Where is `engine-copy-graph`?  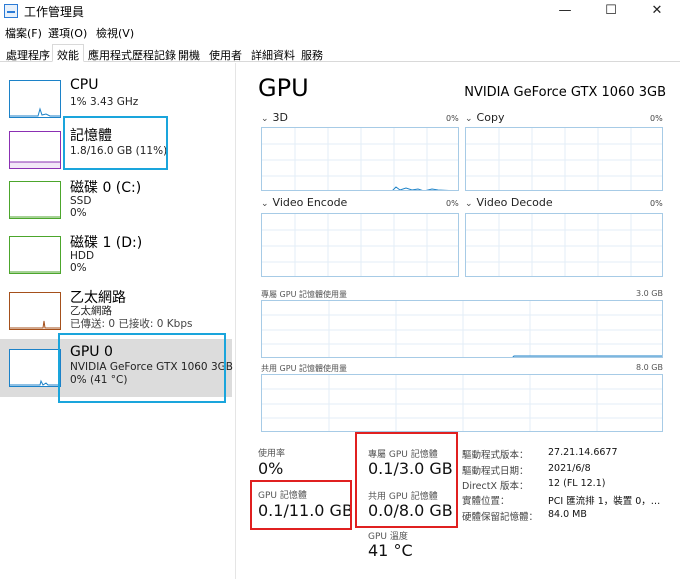 engine-copy-graph is located at coordinates (564, 159).